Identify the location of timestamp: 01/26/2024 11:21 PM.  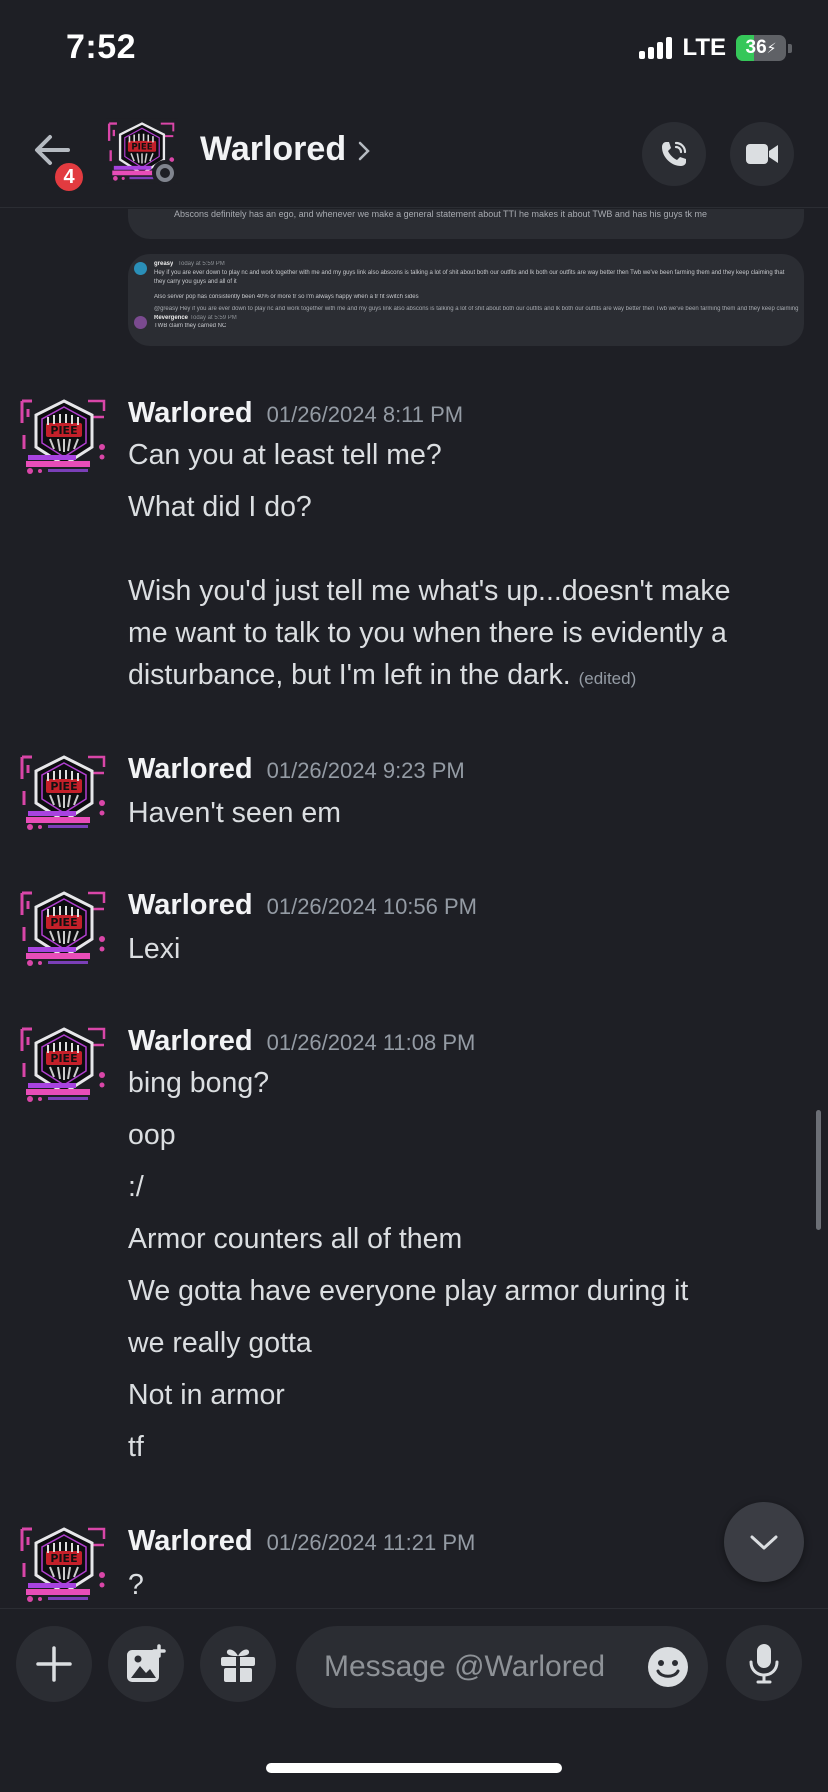
(371, 1542).